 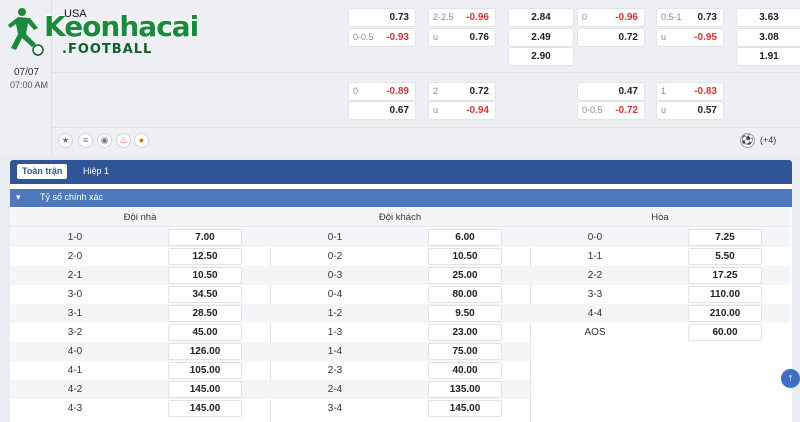 What do you see at coordinates (690, 37) in the screenshot?
I see `odds-cell: u -0.95` at bounding box center [690, 37].